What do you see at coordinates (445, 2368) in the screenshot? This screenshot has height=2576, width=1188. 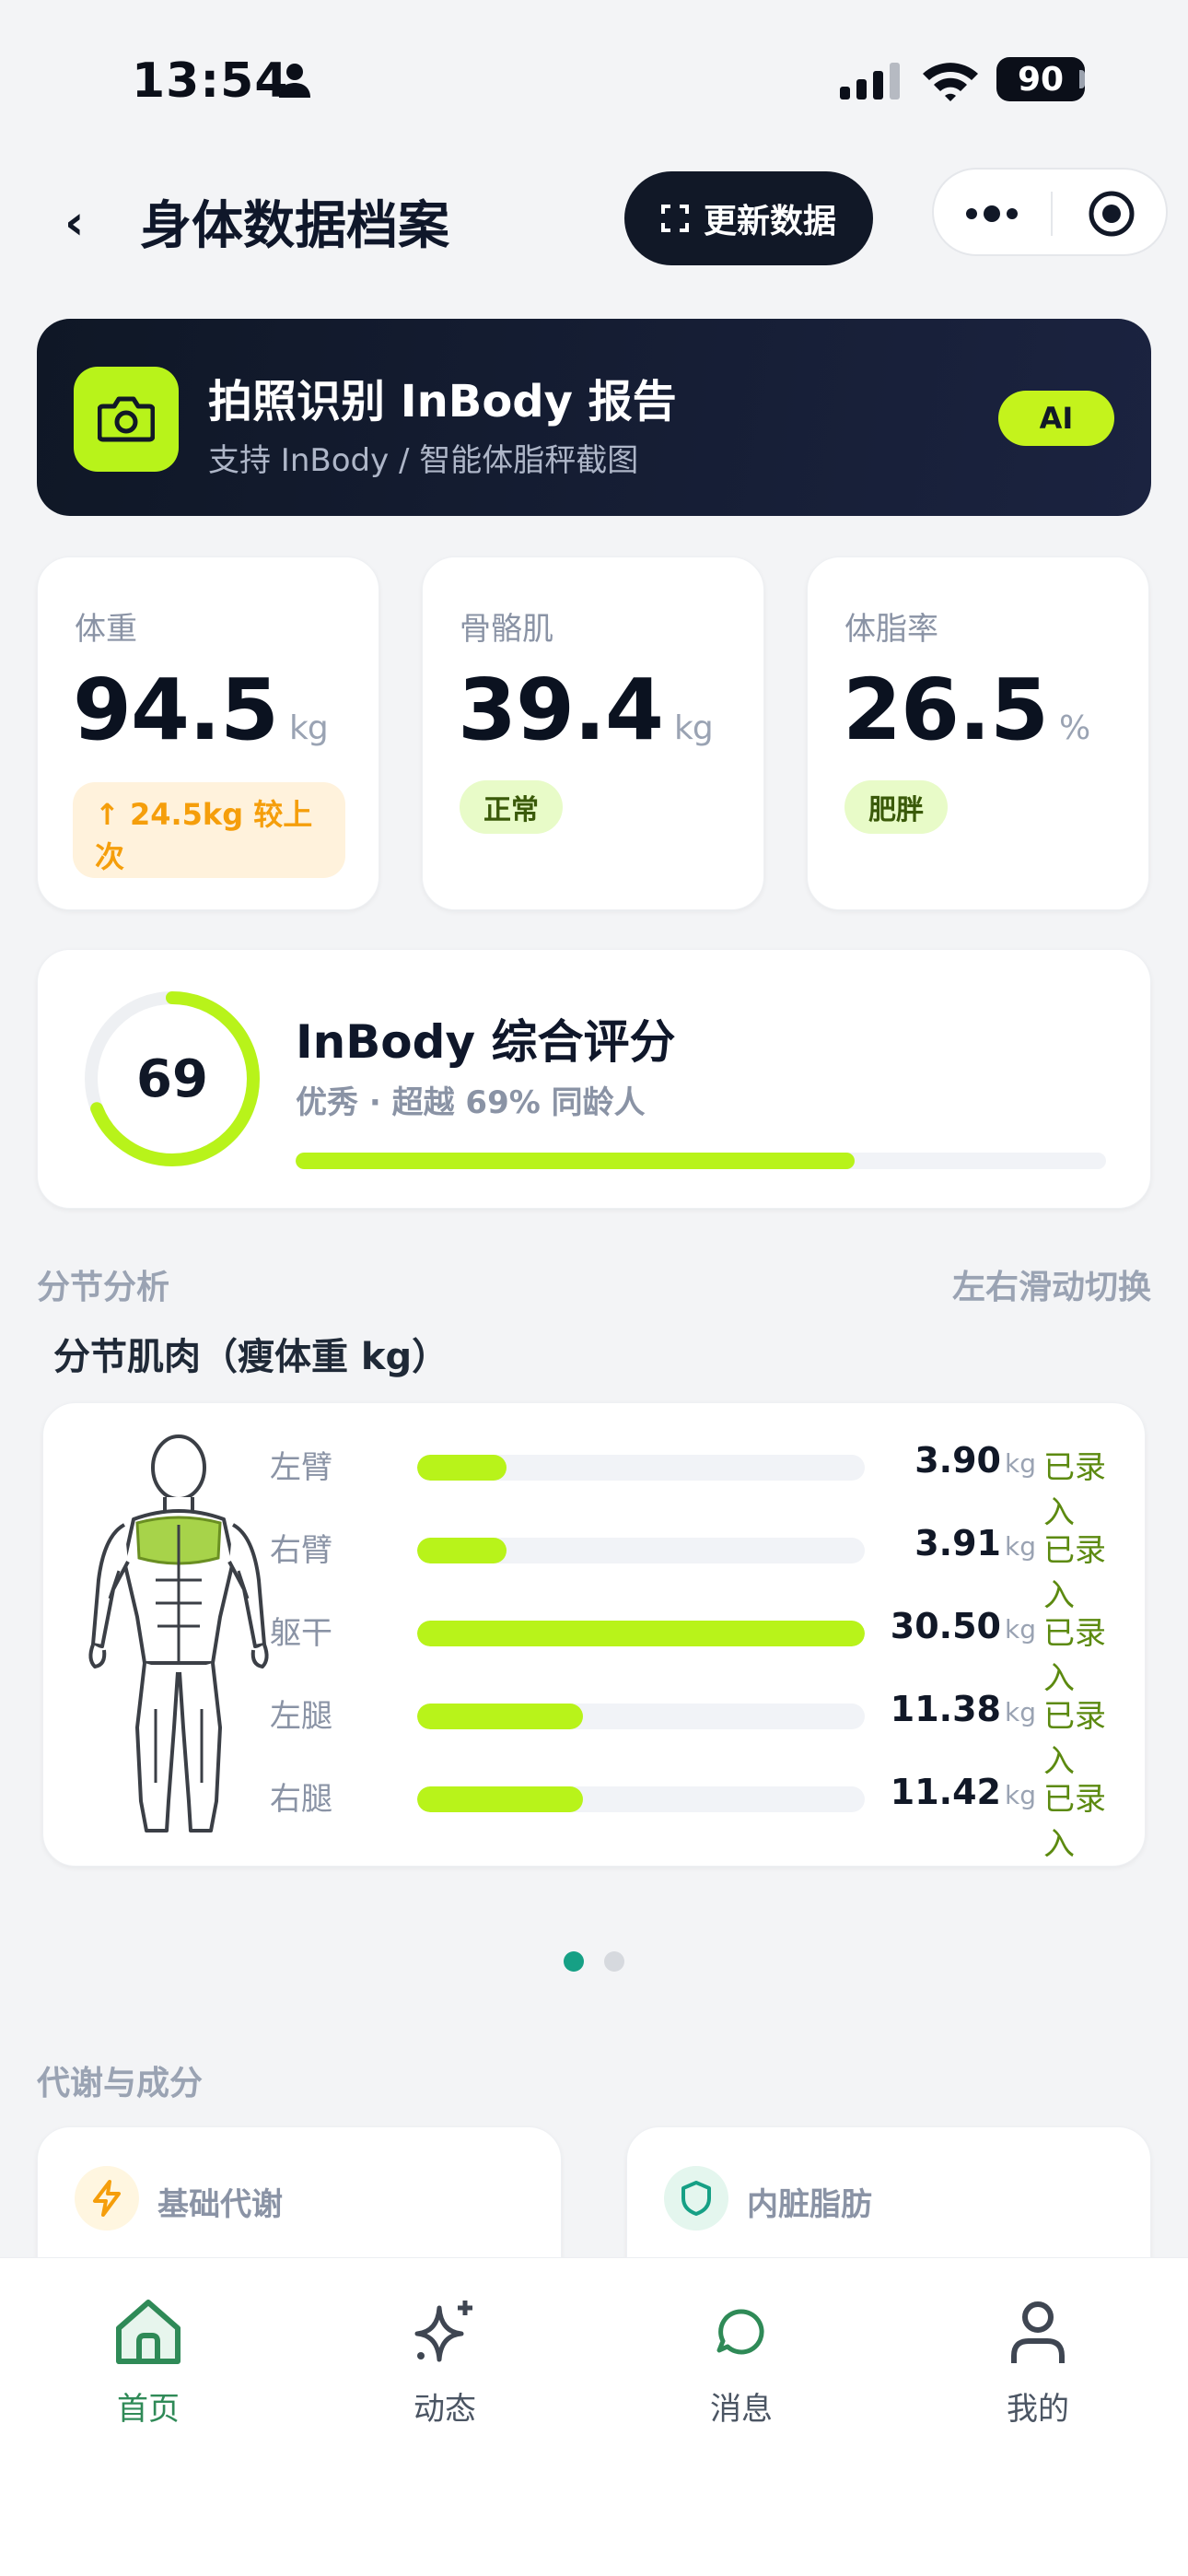 I see `tab-feed: 动态` at bounding box center [445, 2368].